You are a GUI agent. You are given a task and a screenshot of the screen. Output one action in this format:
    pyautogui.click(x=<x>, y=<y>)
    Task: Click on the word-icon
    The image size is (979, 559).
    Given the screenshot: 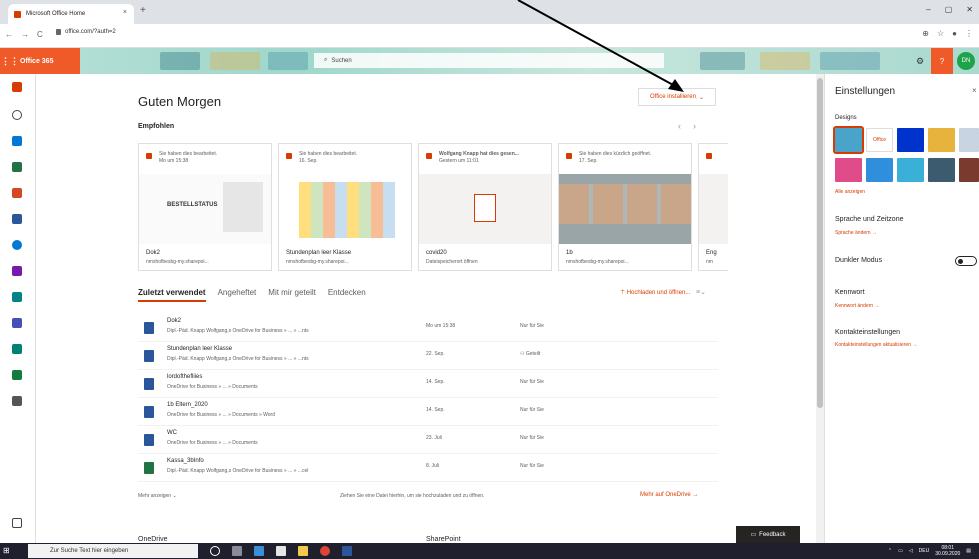 What is the action you would take?
    pyautogui.click(x=17, y=167)
    